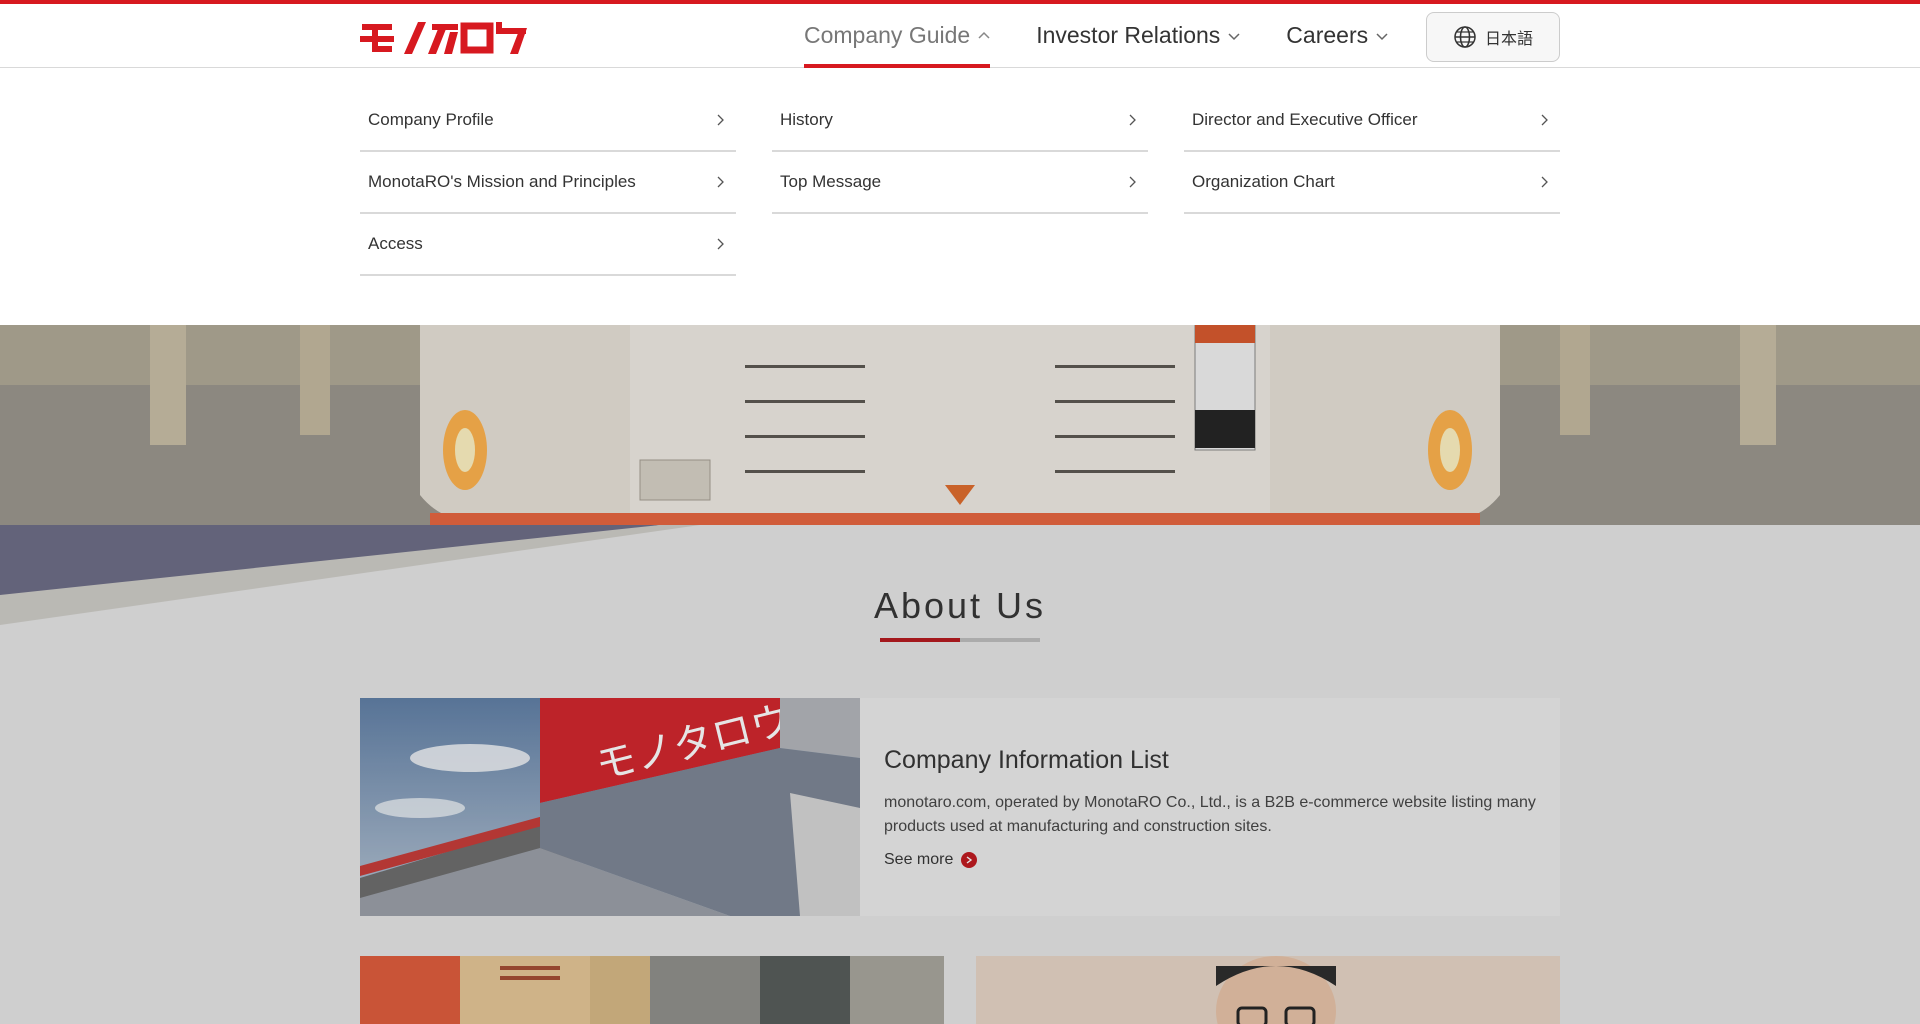  I want to click on menu-item-access: Access, so click(548, 245).